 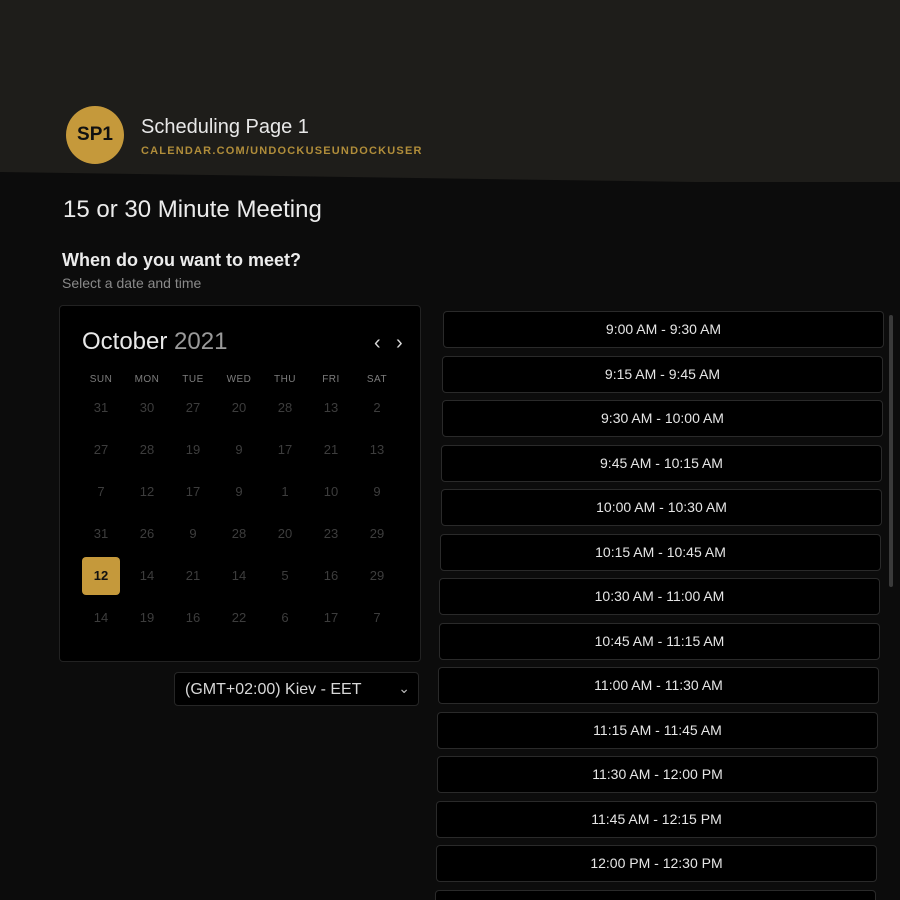 I want to click on timezone-select: (GMT+02:00) Kiev - EET ⌄, so click(x=296, y=689).